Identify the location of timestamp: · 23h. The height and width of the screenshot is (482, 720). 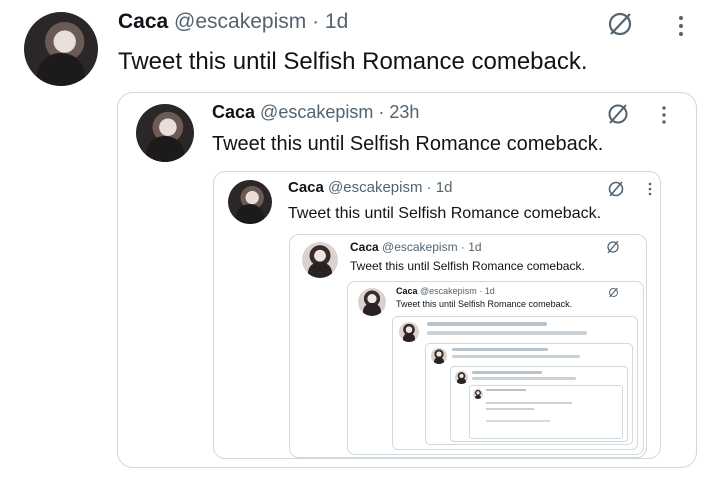
(398, 112).